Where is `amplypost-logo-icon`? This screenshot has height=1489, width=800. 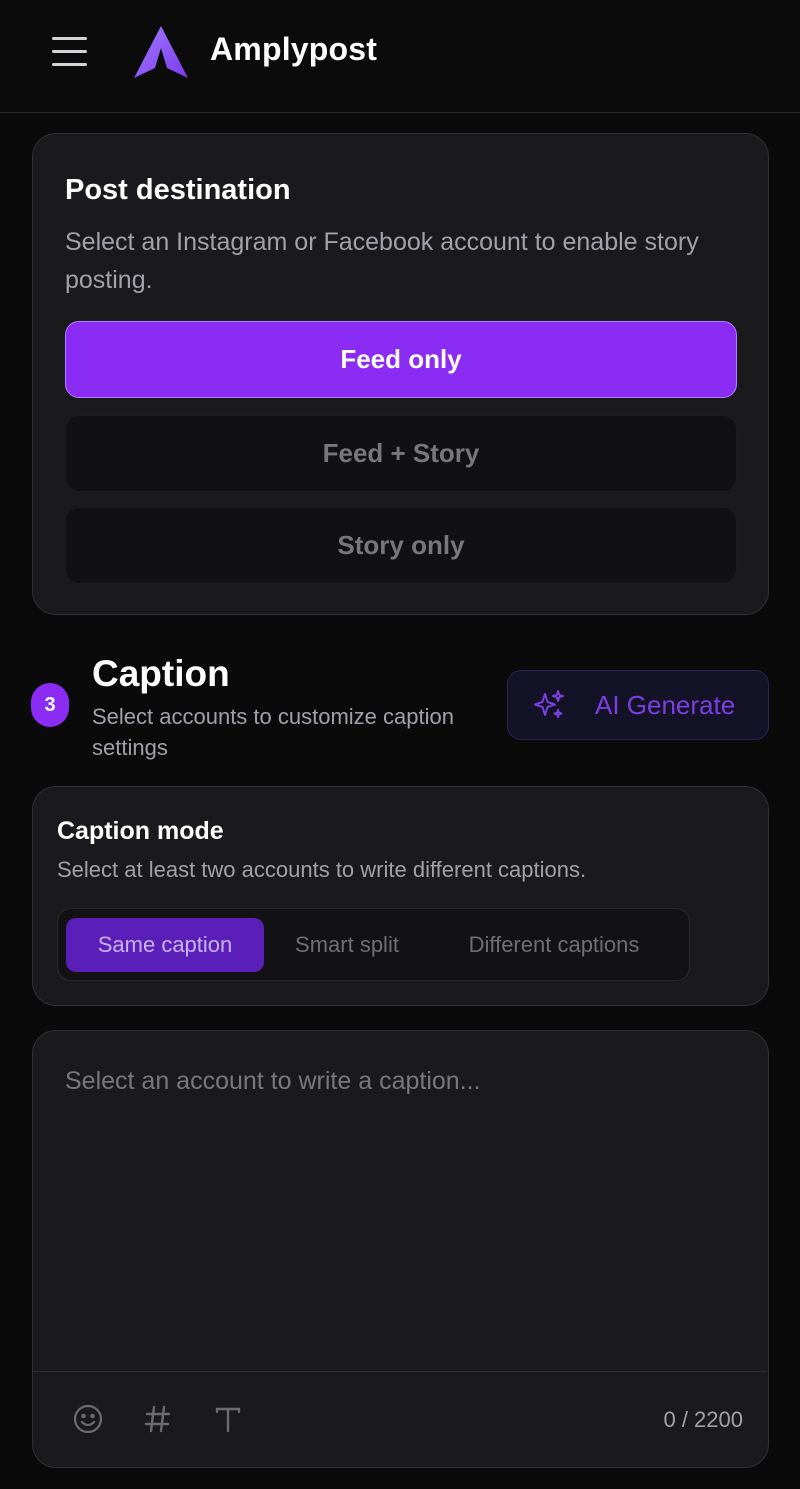 amplypost-logo-icon is located at coordinates (161, 52).